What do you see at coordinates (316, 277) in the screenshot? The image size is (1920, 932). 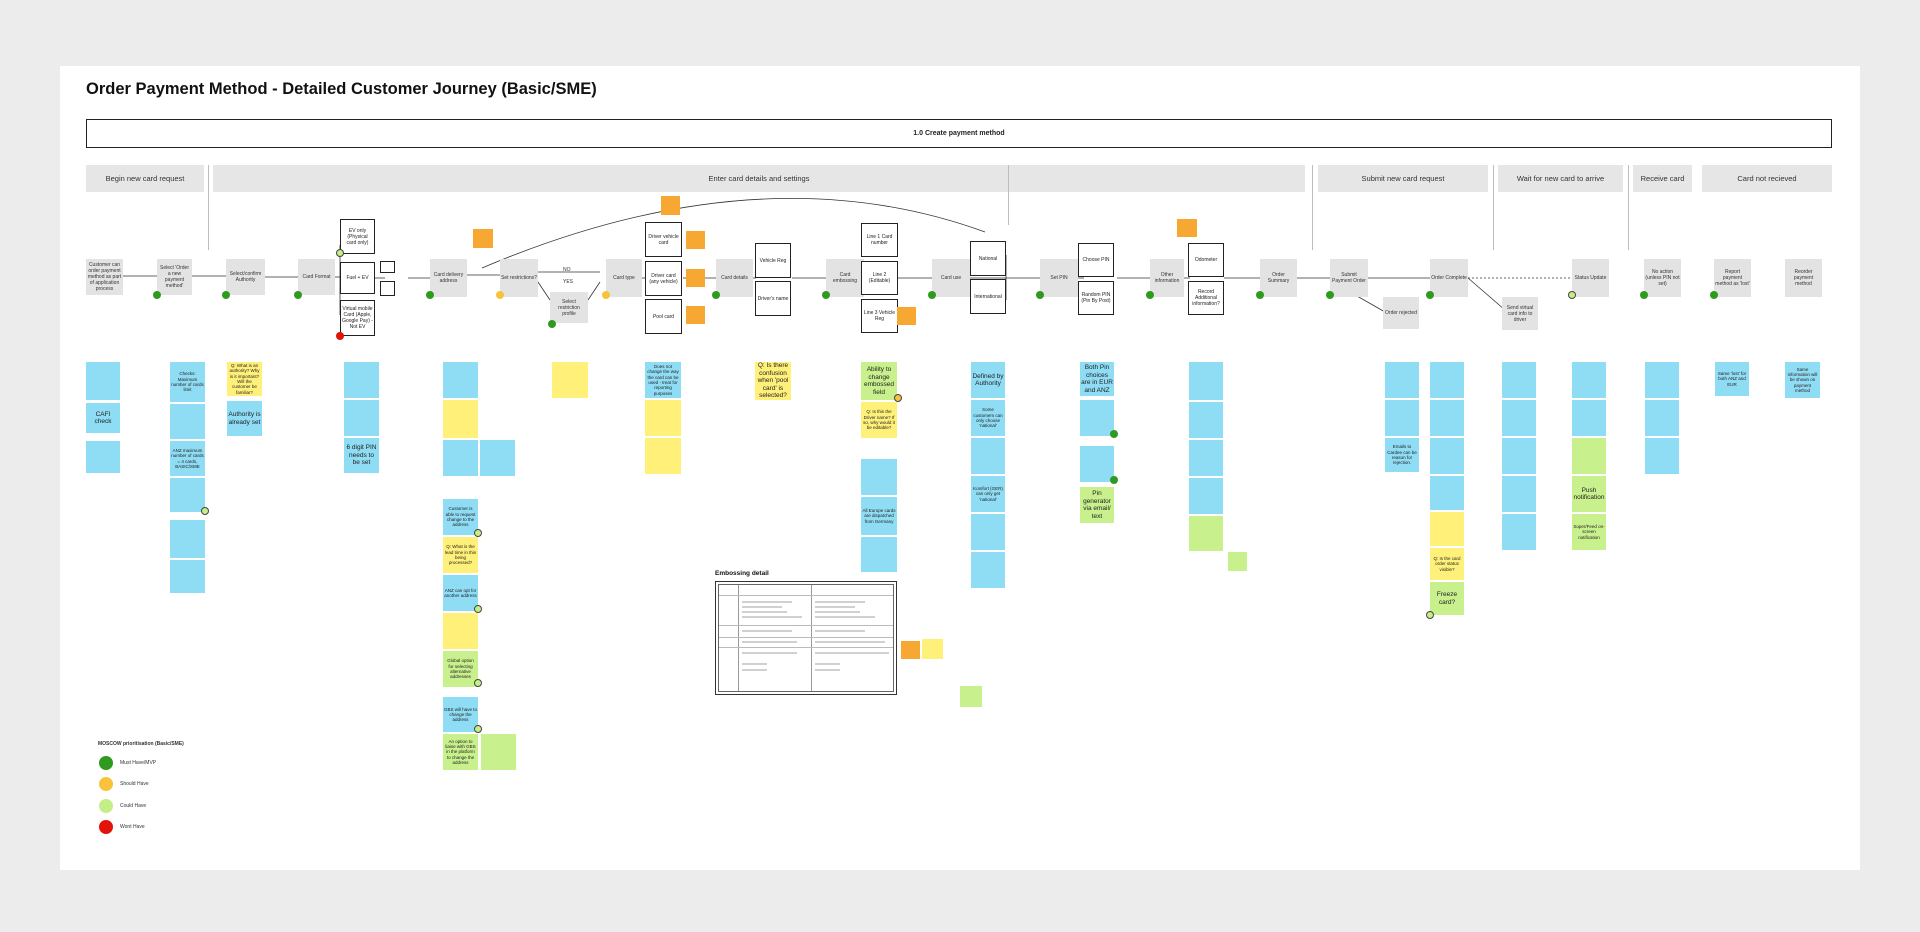 I see `step-card-format: Card Format` at bounding box center [316, 277].